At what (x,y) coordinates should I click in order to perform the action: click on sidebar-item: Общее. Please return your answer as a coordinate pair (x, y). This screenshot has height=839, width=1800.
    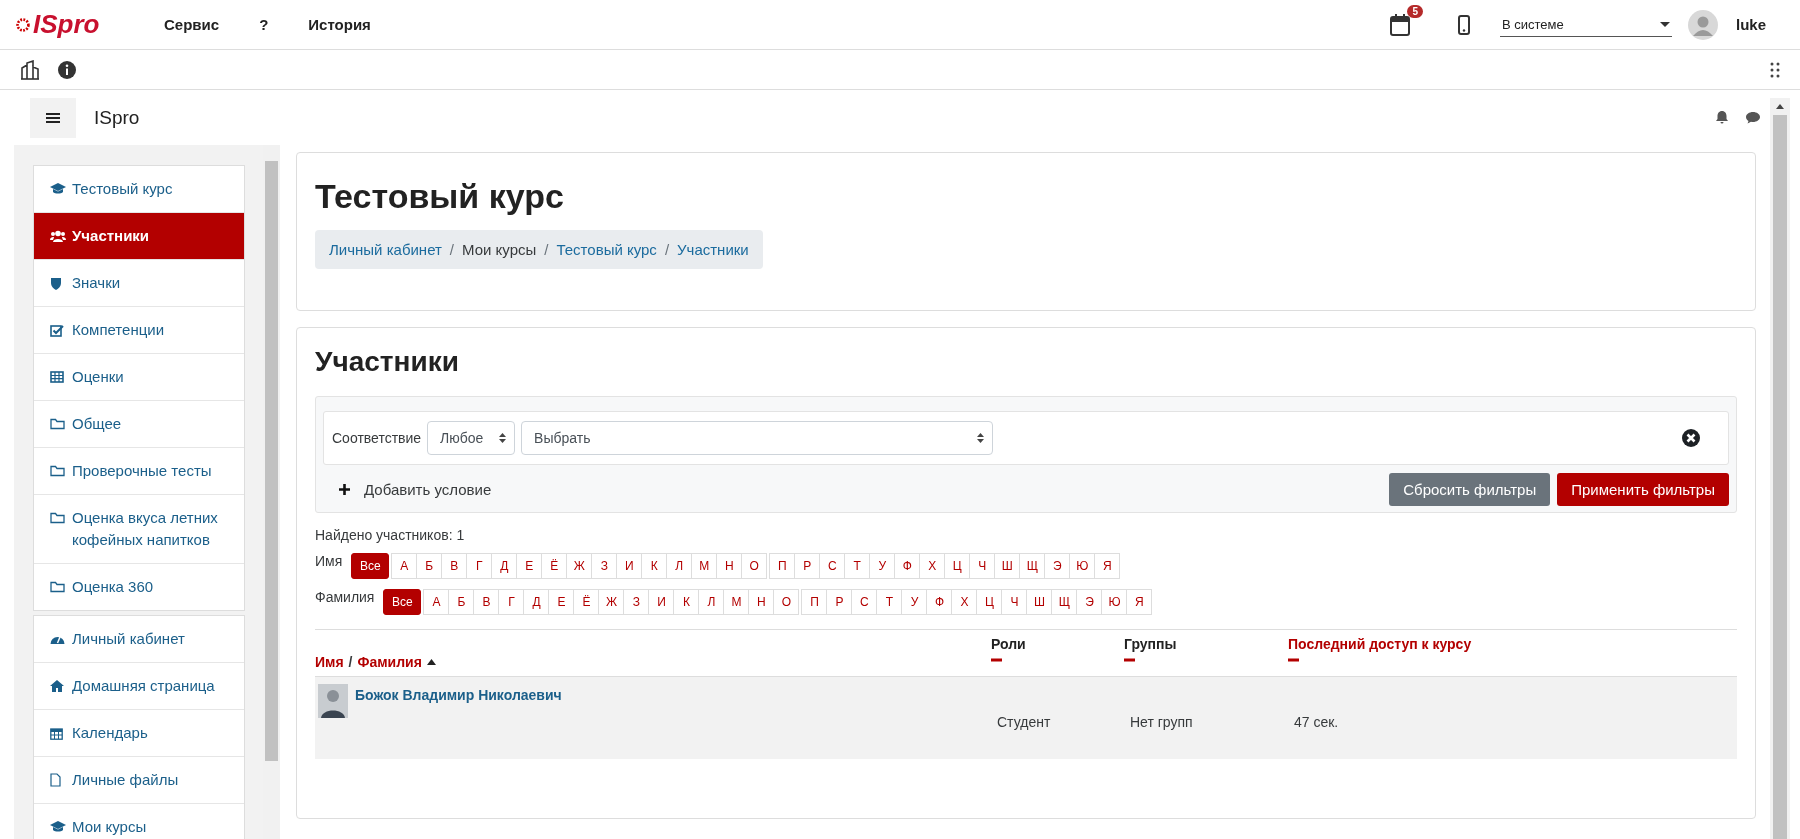
    Looking at the image, I should click on (139, 424).